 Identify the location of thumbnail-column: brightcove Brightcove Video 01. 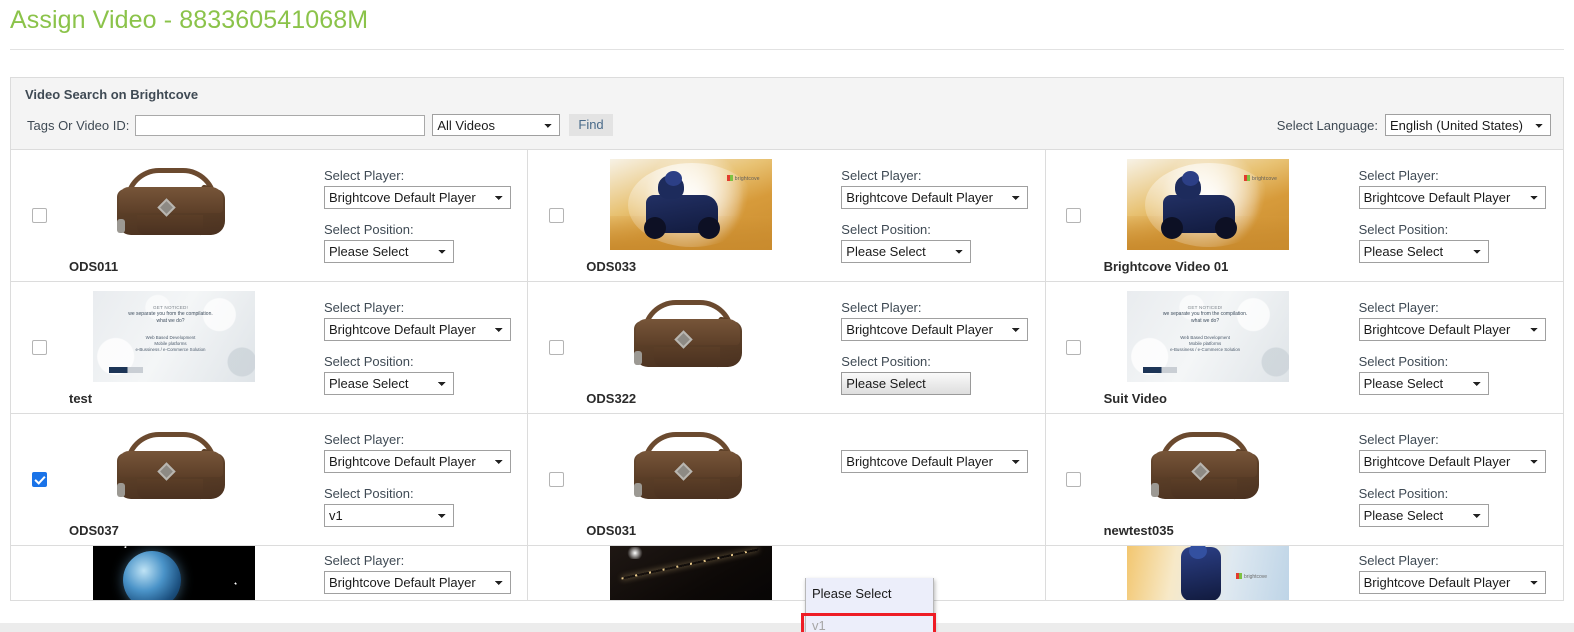
(1208, 215).